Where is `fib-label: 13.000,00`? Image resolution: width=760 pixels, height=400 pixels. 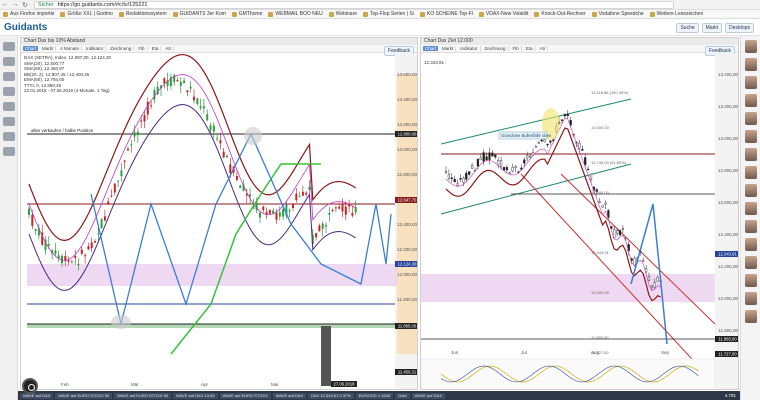 fib-label: 13.000,00 is located at coordinates (600, 127).